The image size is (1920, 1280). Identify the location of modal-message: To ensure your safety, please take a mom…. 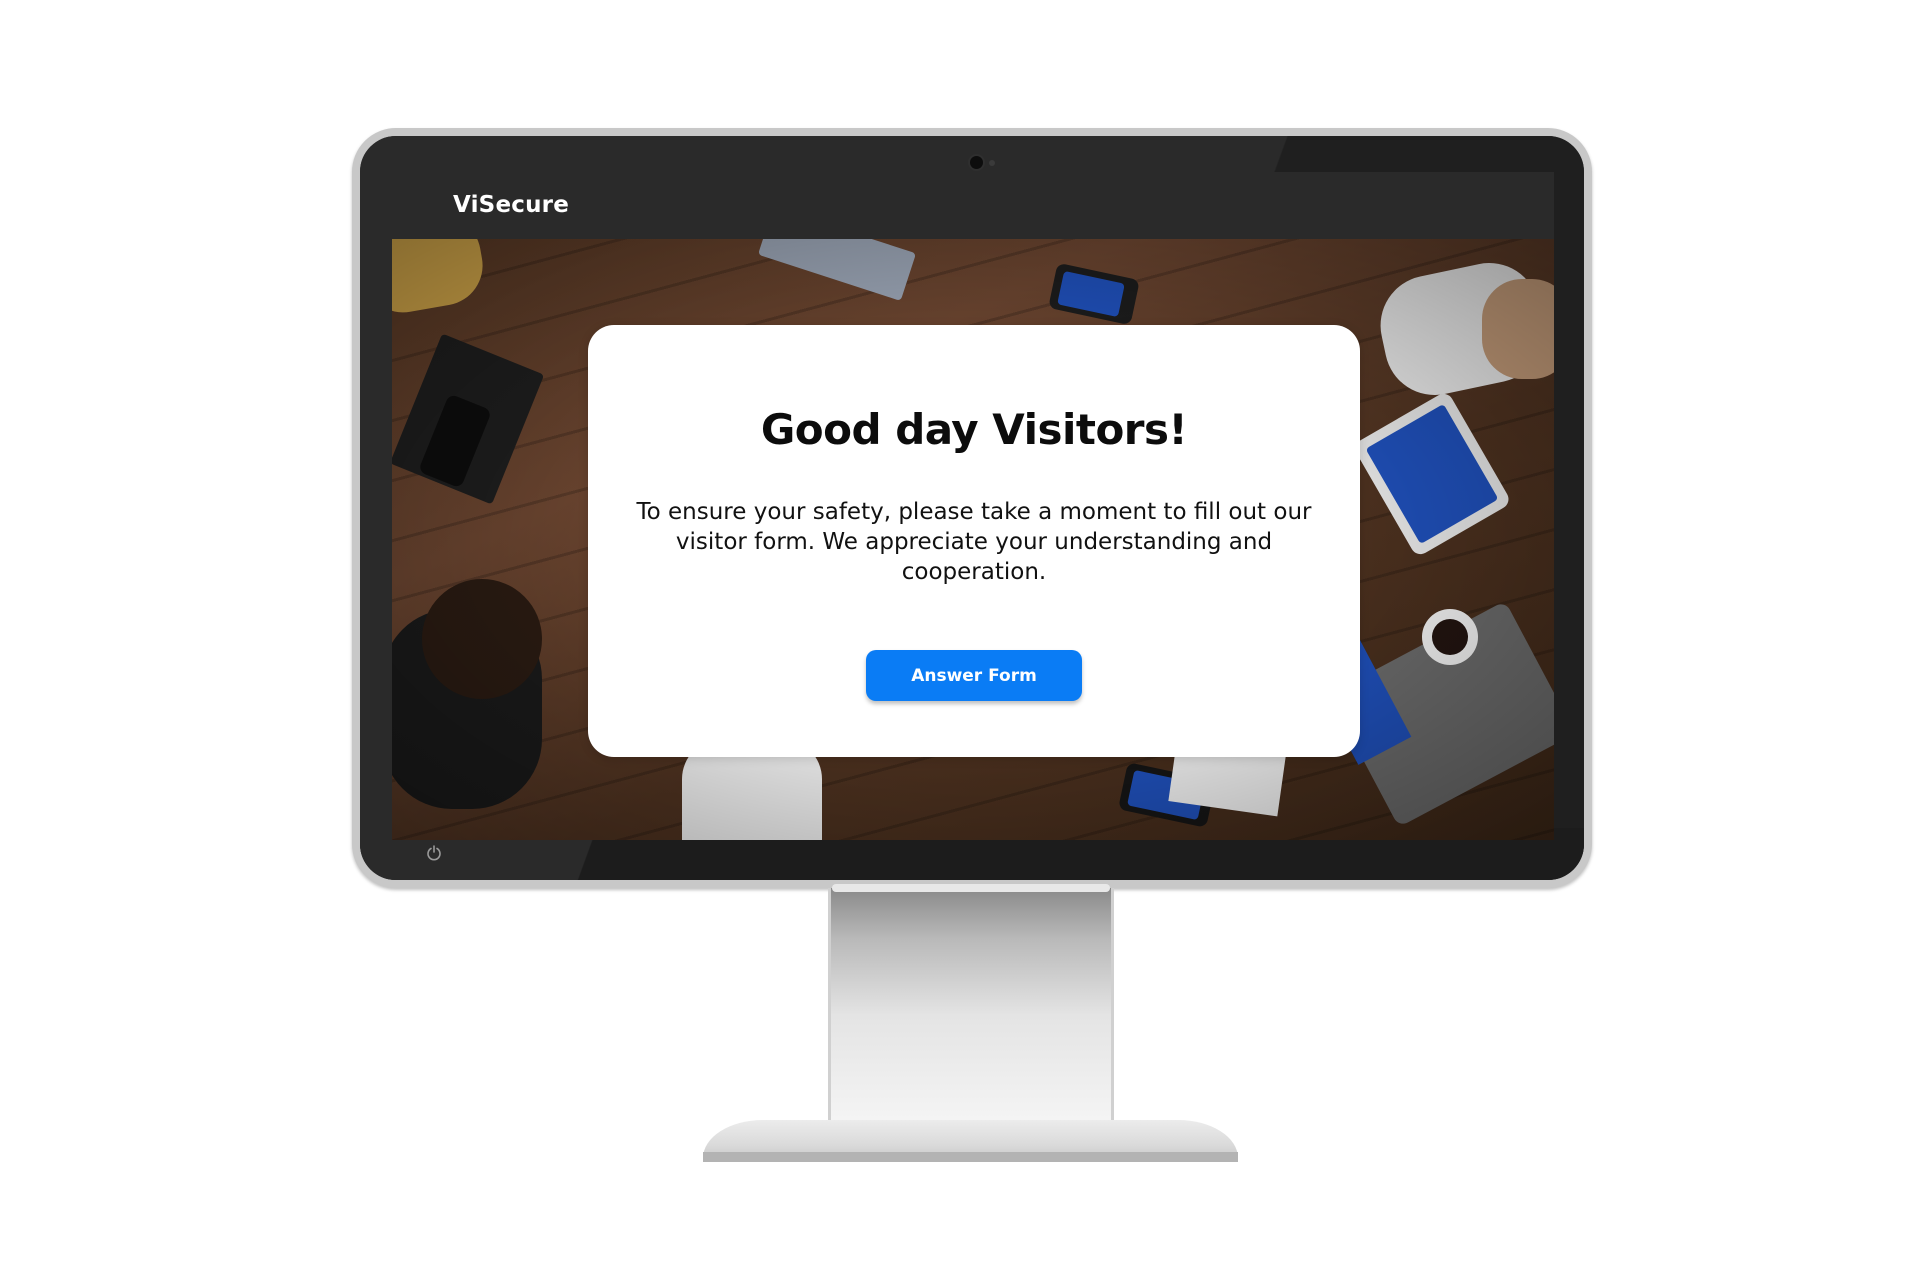
(974, 542).